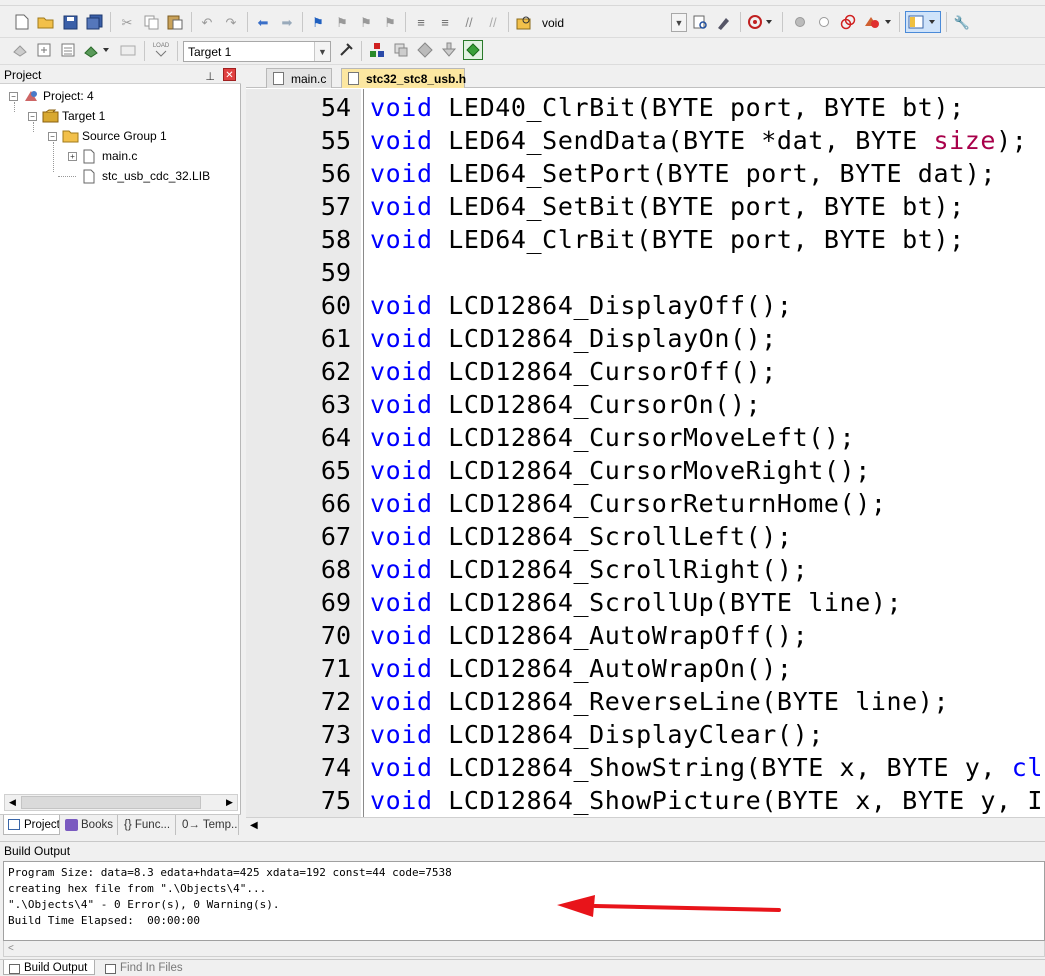  What do you see at coordinates (68, 50) in the screenshot?
I see `rebuild-icon` at bounding box center [68, 50].